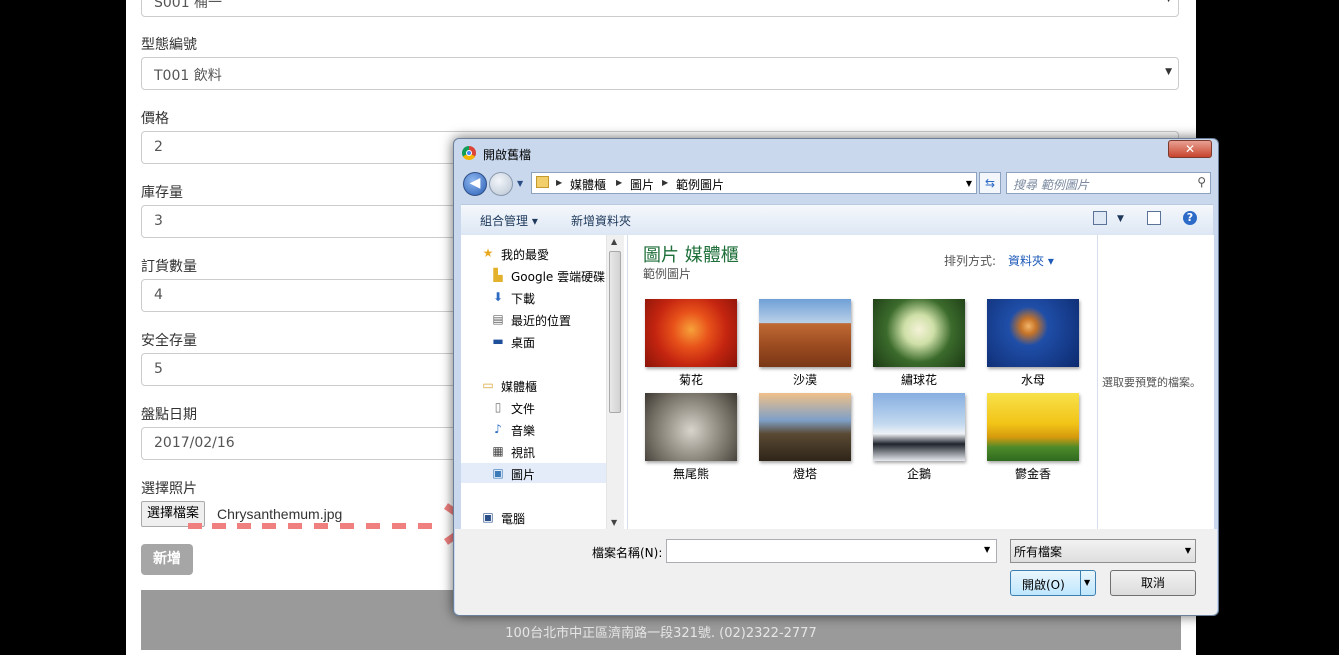  What do you see at coordinates (690, 380) in the screenshot?
I see `chrysanthemum-caption: 菊花` at bounding box center [690, 380].